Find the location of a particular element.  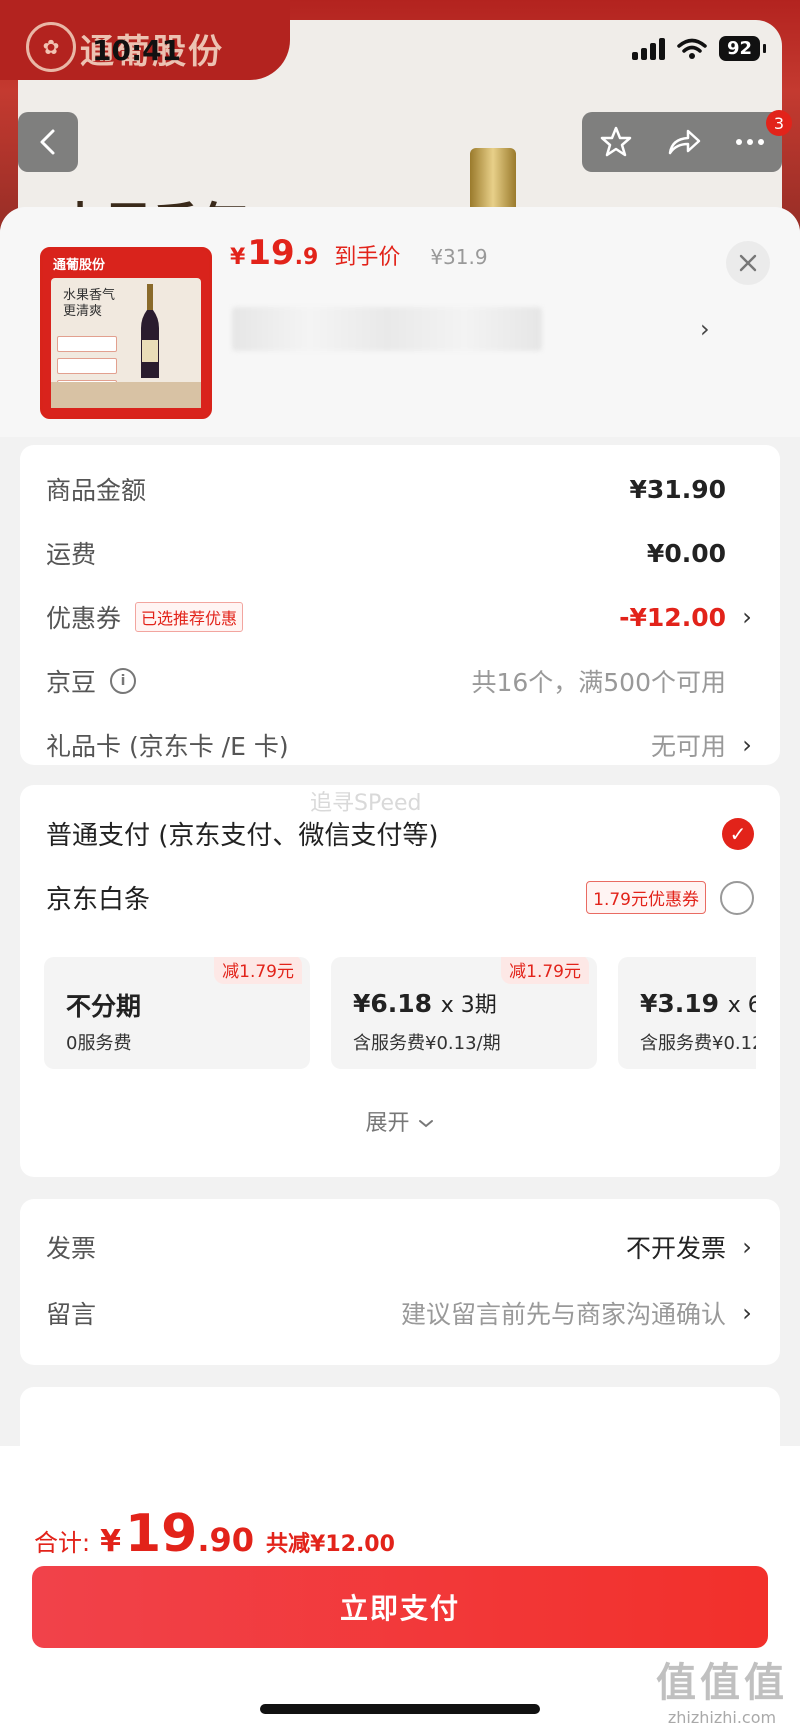

status-indicators: 92 is located at coordinates (699, 48).